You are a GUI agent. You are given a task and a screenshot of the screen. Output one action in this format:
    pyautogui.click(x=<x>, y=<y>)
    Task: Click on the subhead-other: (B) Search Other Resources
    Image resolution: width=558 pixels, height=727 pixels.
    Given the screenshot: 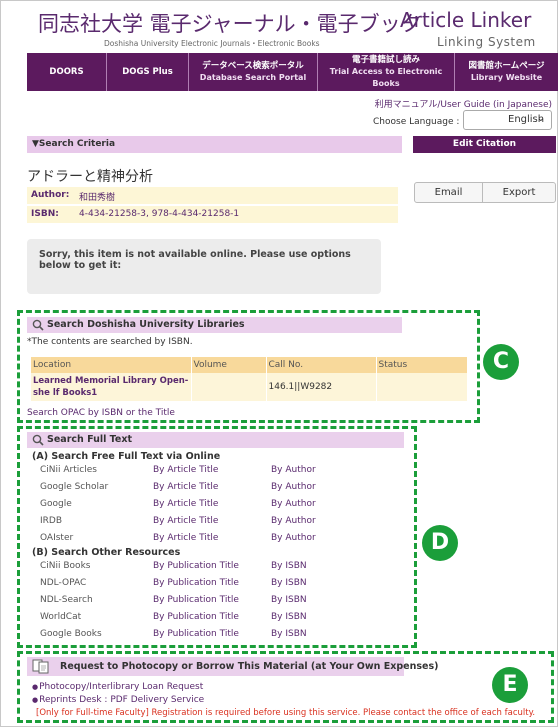 What is the action you would take?
    pyautogui.click(x=106, y=552)
    